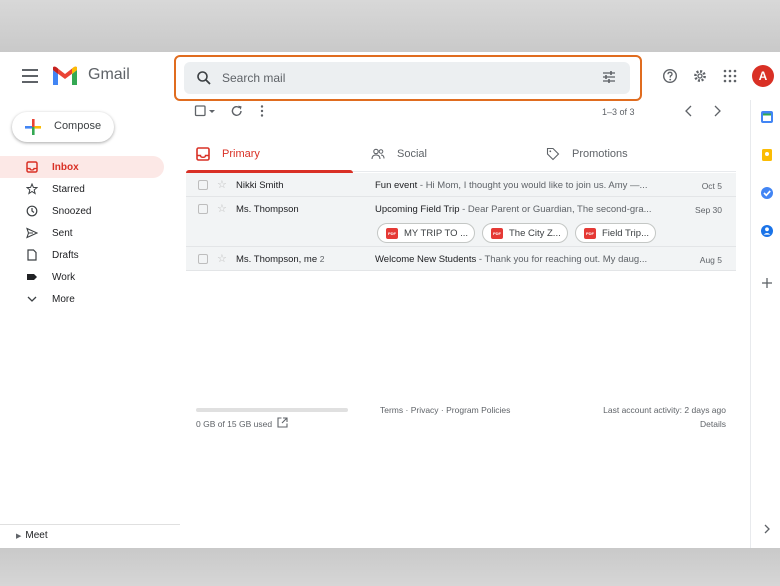 The image size is (780, 586). Describe the element at coordinates (717, 111) in the screenshot. I see `older-page-icon` at that location.